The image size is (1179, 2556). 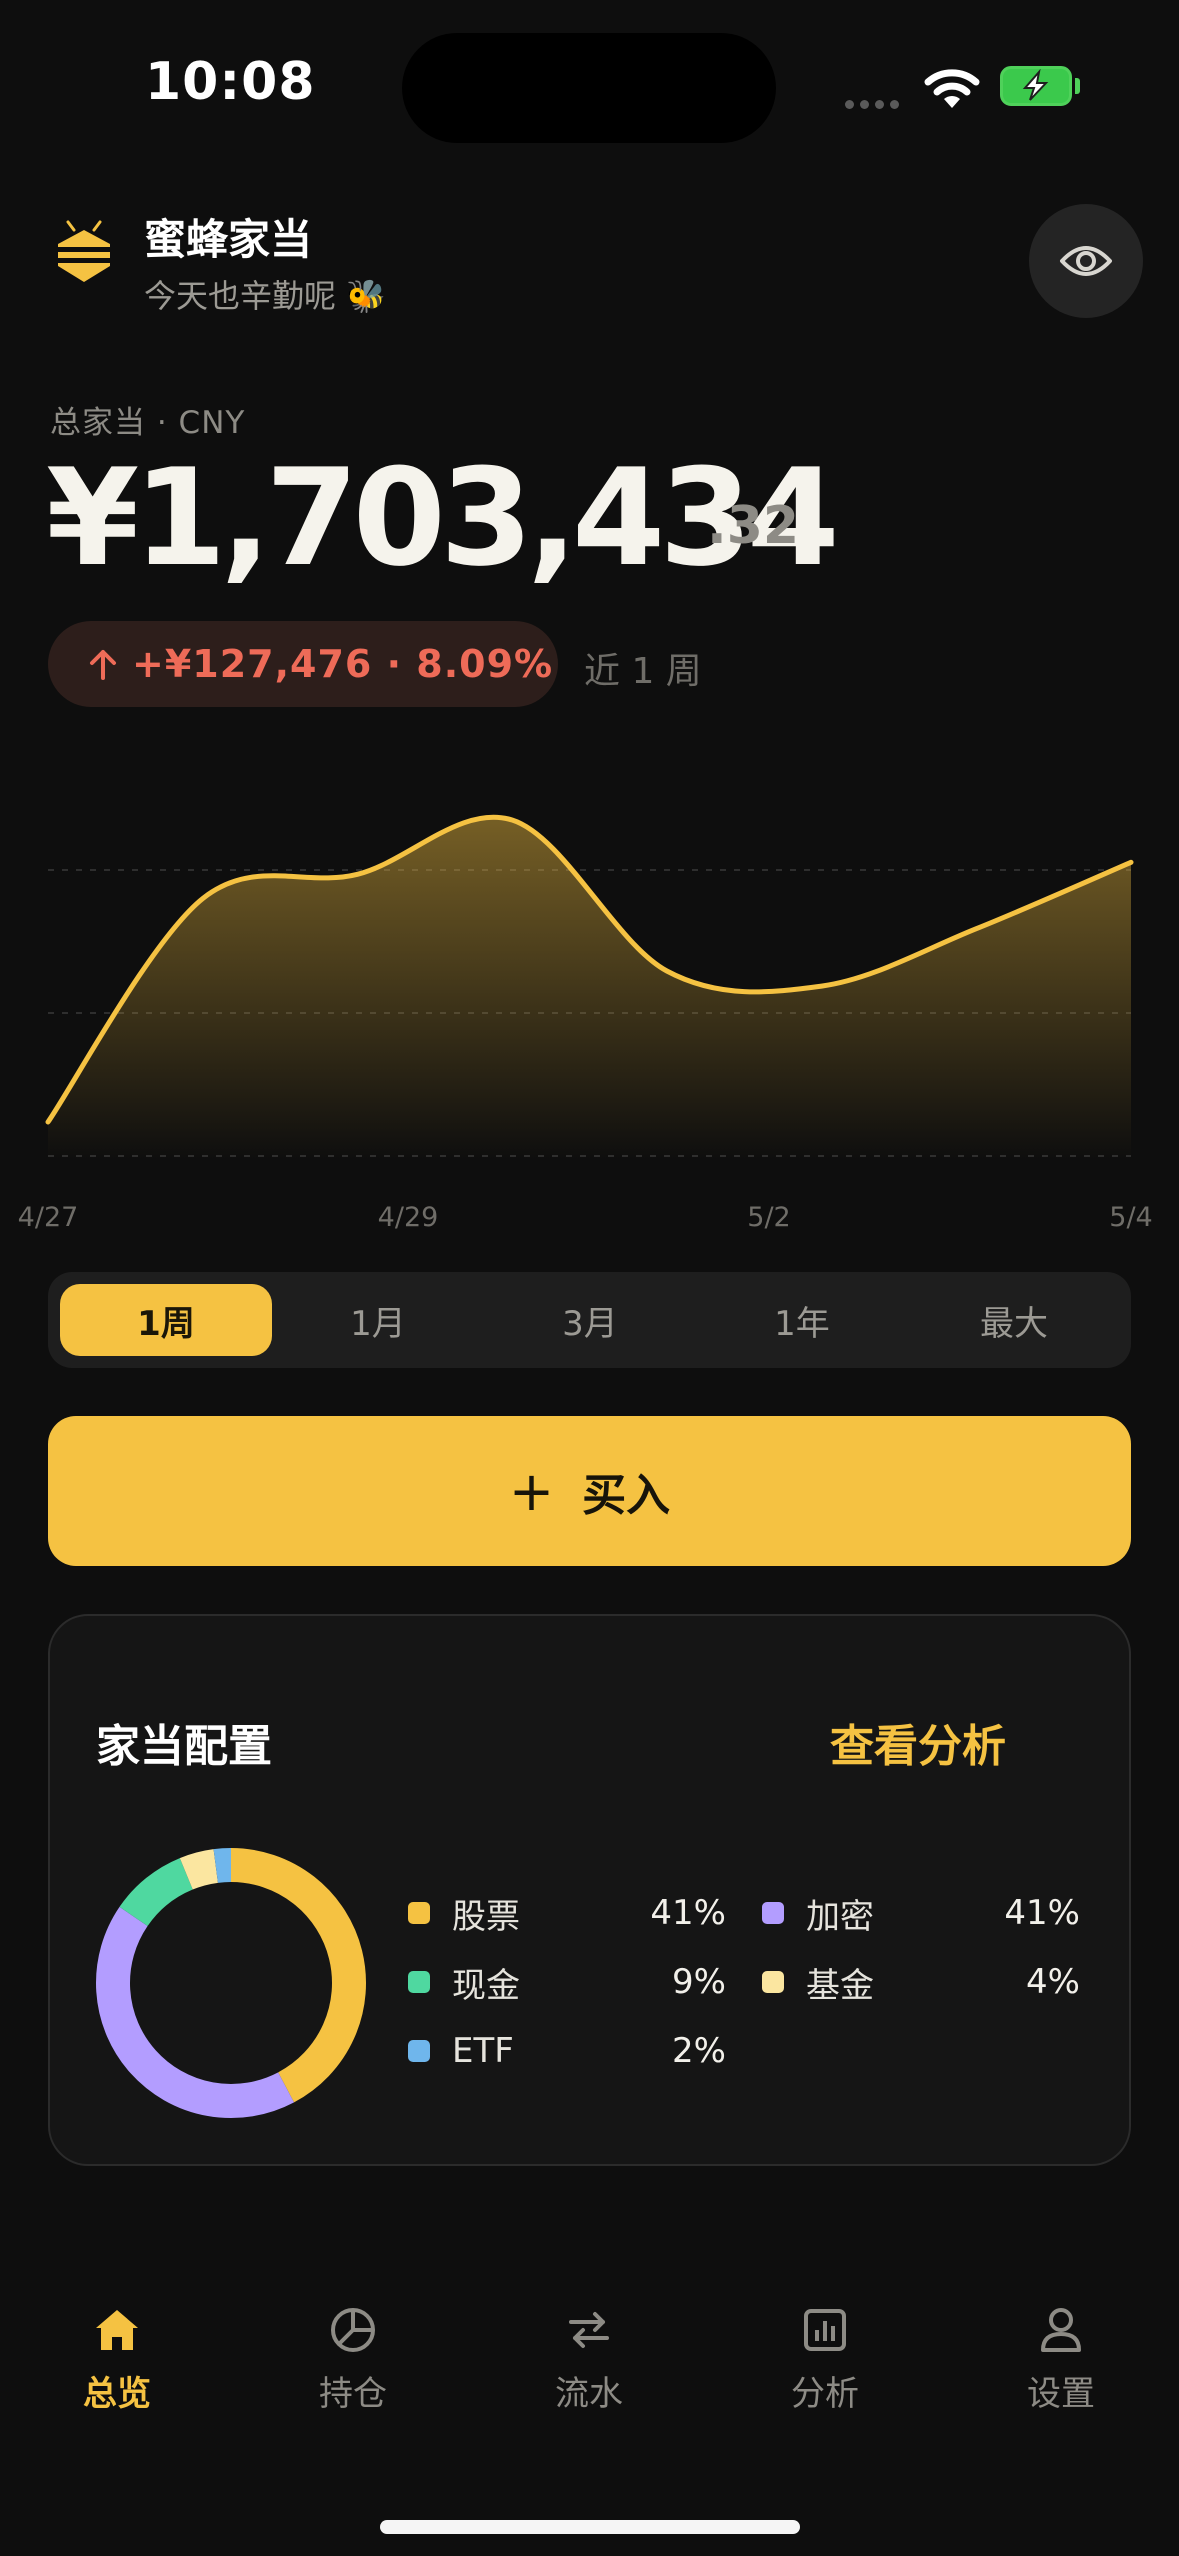 I want to click on legend-name: 股票, so click(x=486, y=1916).